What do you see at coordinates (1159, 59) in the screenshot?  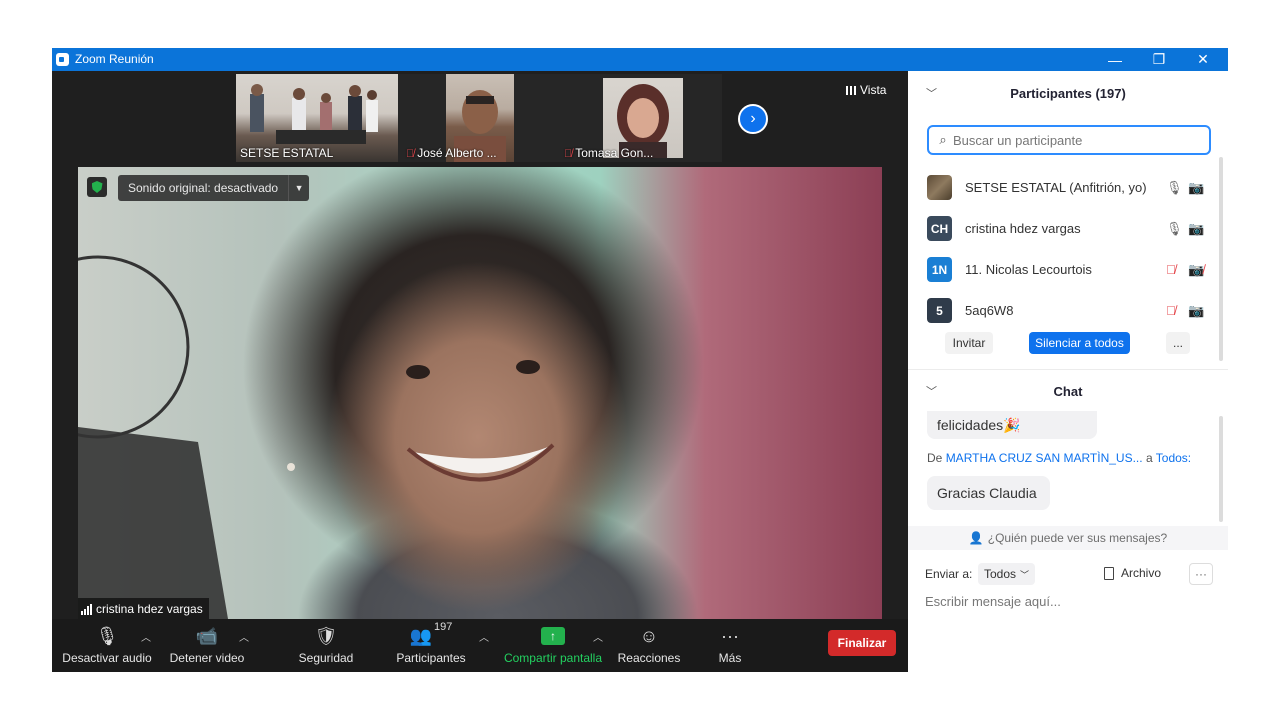 I see `restore-button: ❐` at bounding box center [1159, 59].